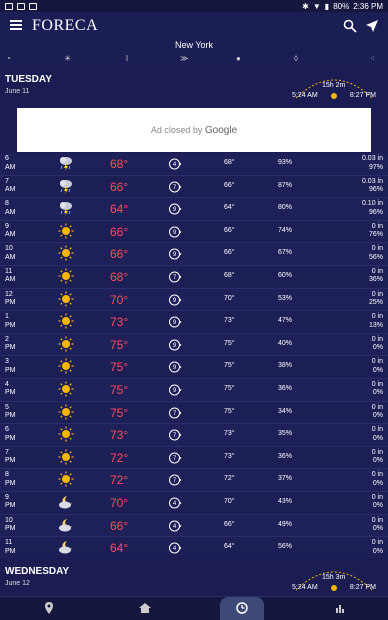 The height and width of the screenshot is (620, 388). I want to click on humidity: 40%, so click(285, 343).